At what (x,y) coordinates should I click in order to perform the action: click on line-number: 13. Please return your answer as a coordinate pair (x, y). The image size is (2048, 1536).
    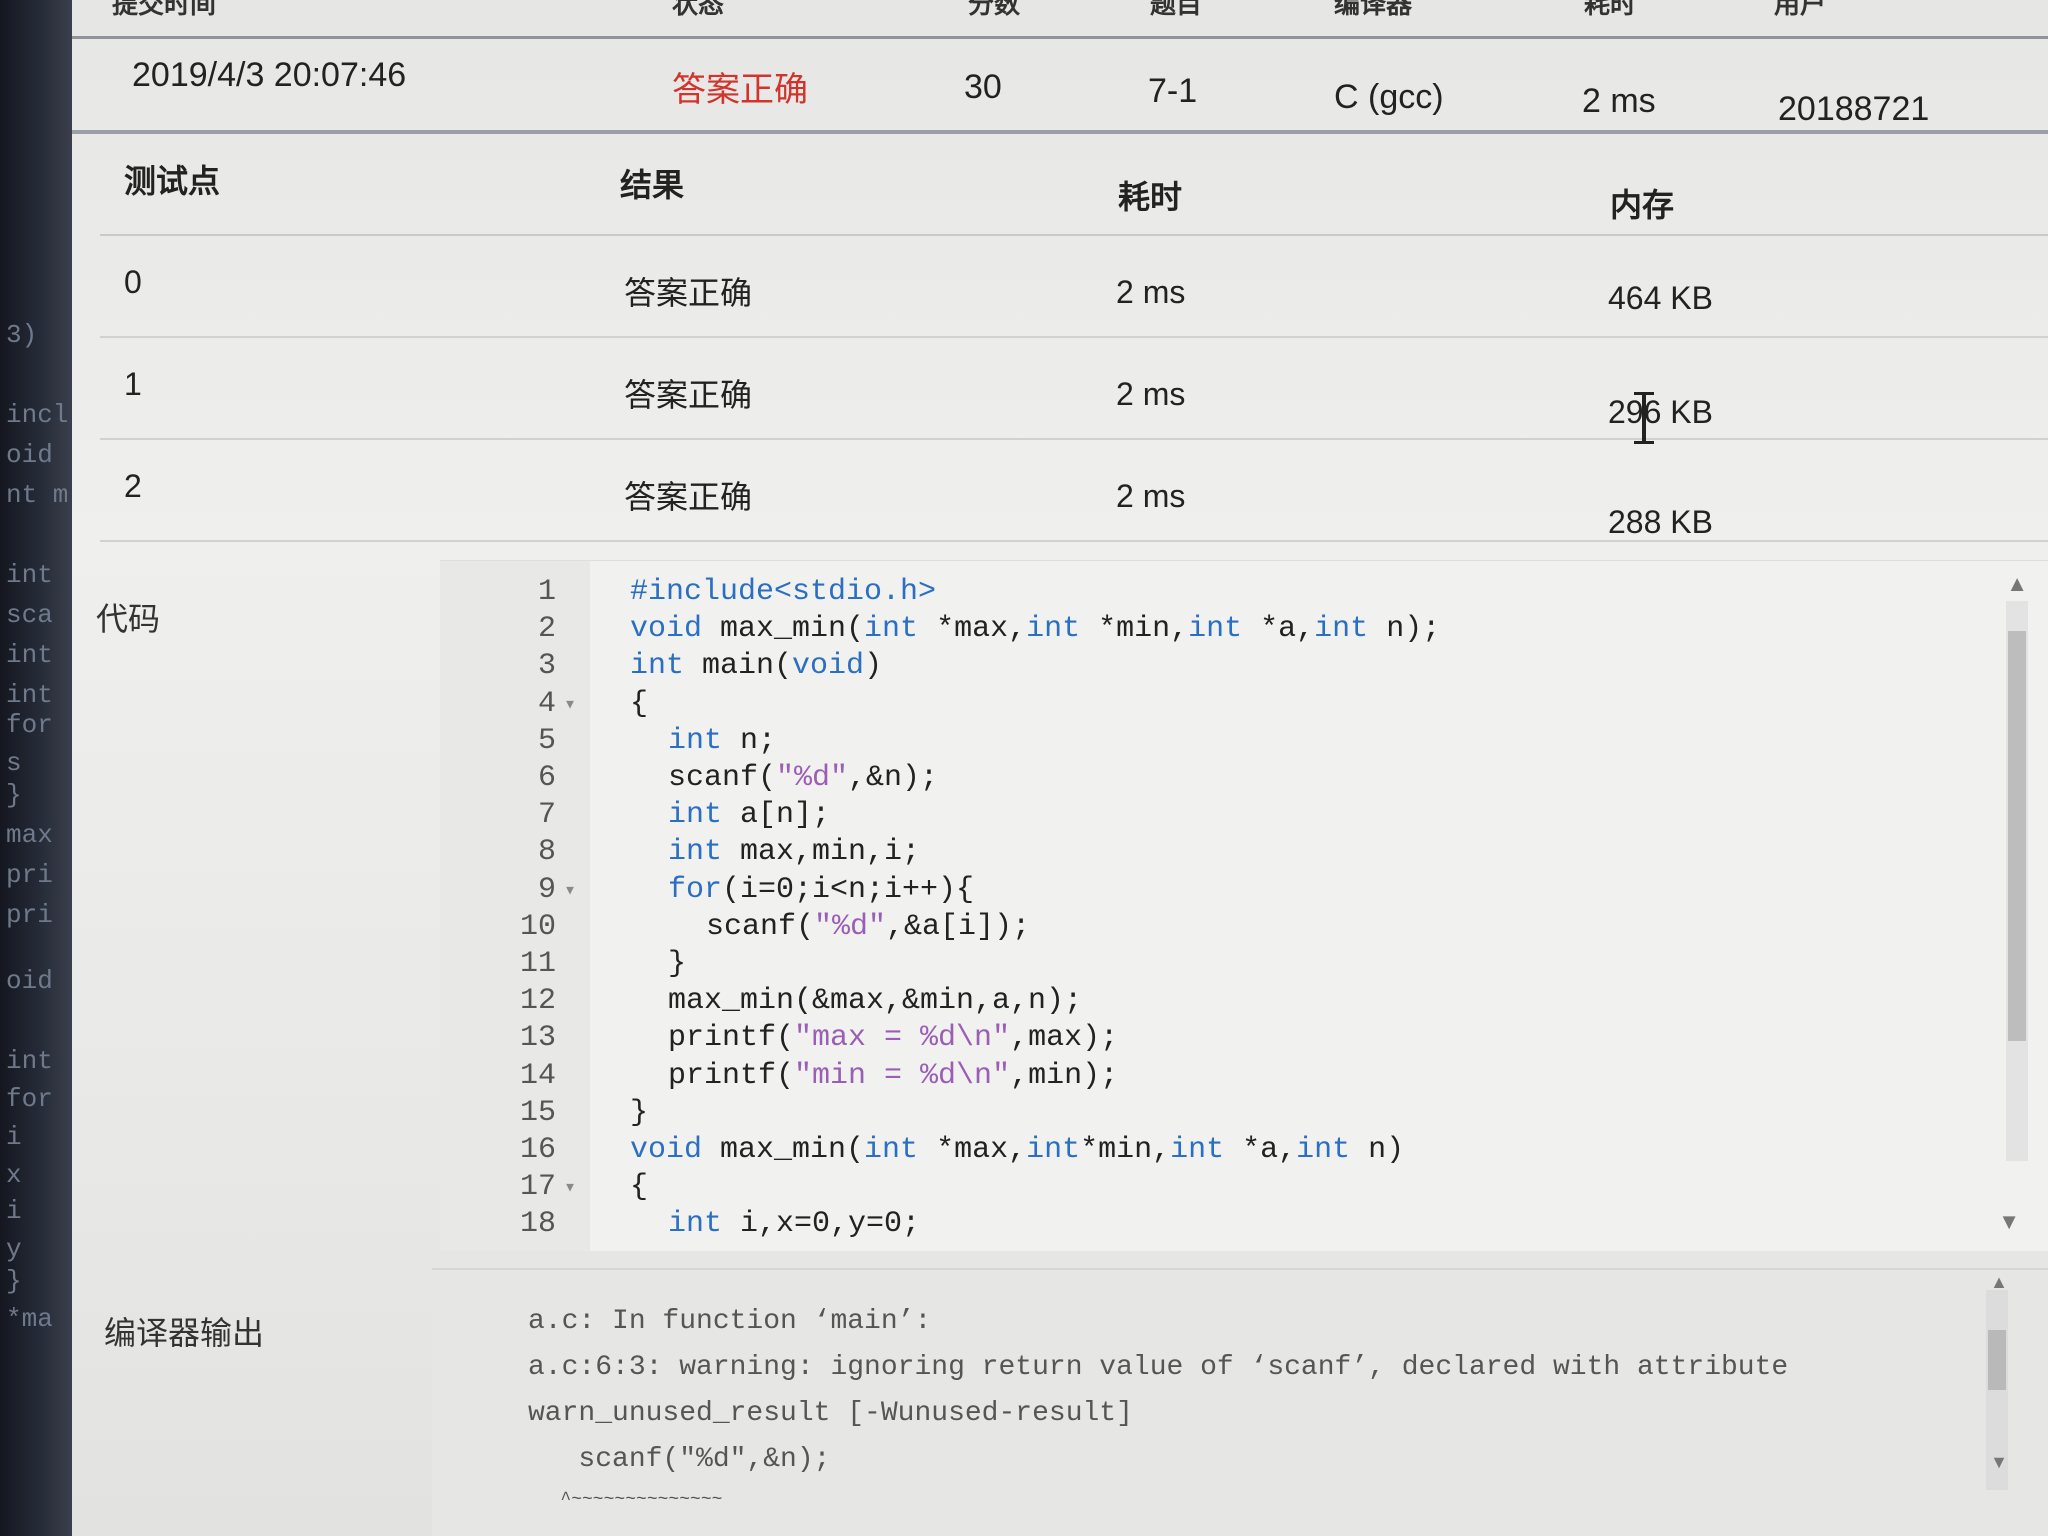
    Looking at the image, I should click on (537, 1038).